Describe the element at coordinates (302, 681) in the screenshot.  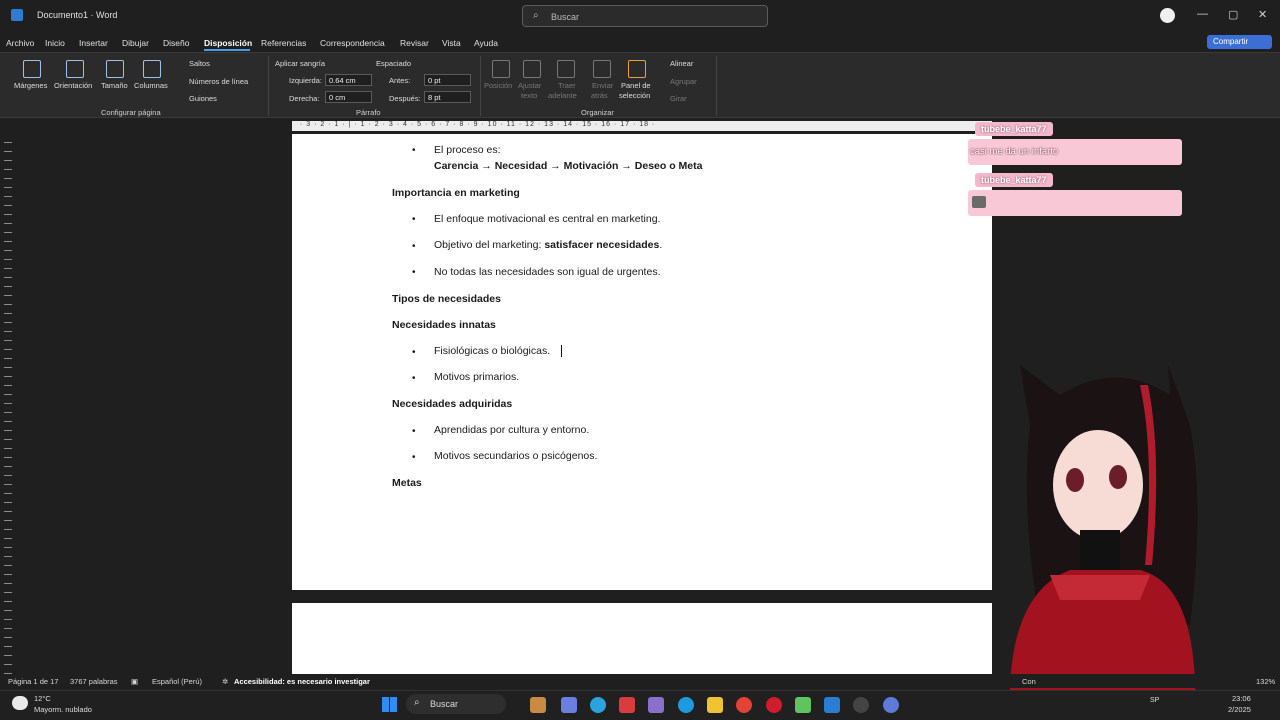
I see `accessibility-status: Accesibilidad: es necesario investigar` at that location.